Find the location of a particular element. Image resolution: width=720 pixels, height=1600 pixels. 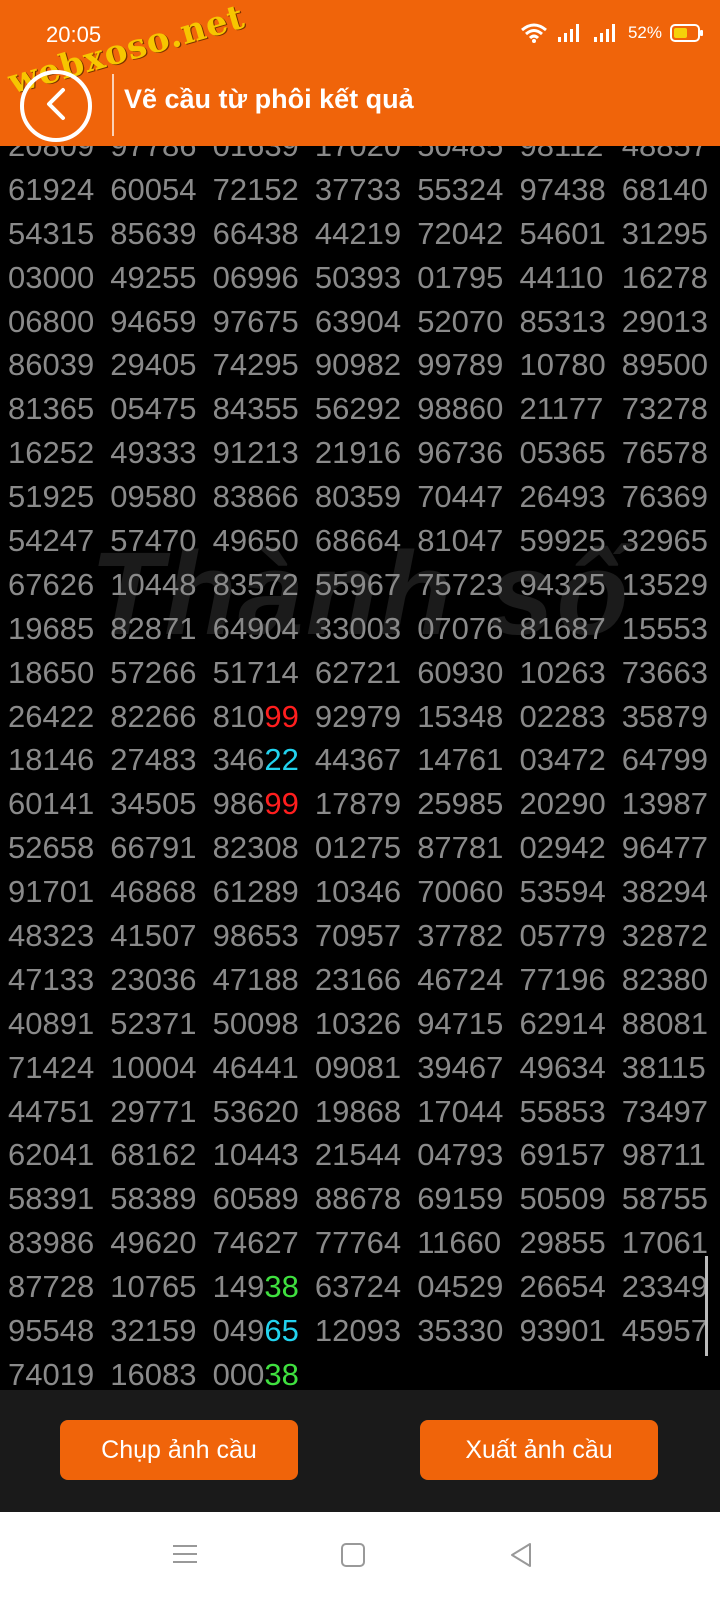

menu-icon is located at coordinates (185, 1556).